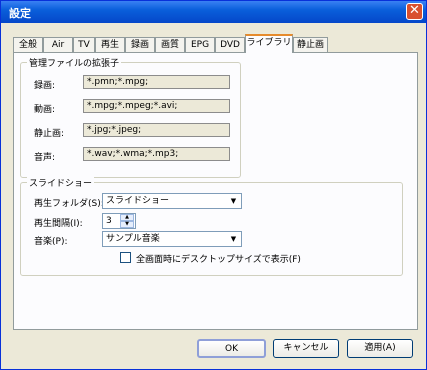 This screenshot has height=370, width=427. What do you see at coordinates (58, 44) in the screenshot?
I see `tab-air: Air` at bounding box center [58, 44].